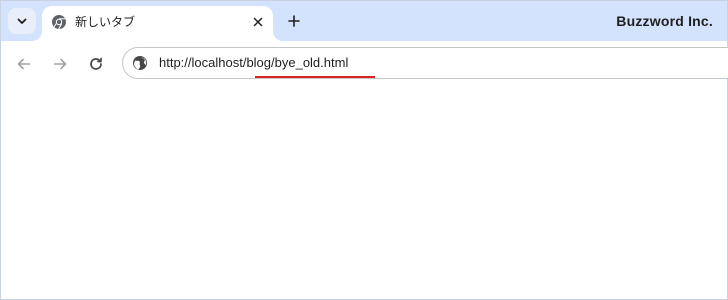 The width and height of the screenshot is (728, 300). I want to click on new-tab-button, so click(294, 21).